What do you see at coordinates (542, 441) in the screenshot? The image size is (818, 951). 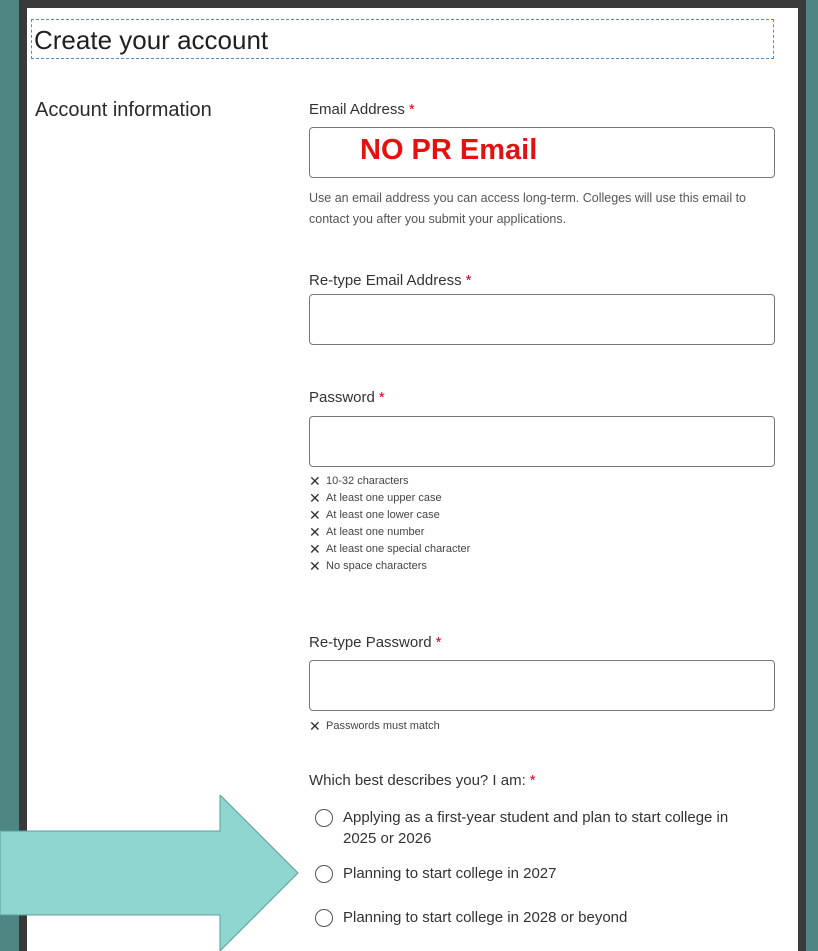 I see `password-field` at bounding box center [542, 441].